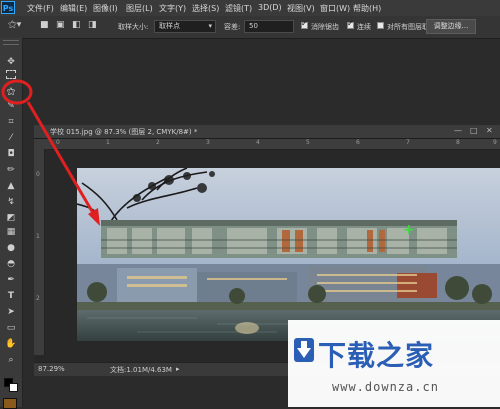 This screenshot has height=409, width=500. Describe the element at coordinates (385, 387) in the screenshot. I see `watermark-url: www.downza.cn` at that location.